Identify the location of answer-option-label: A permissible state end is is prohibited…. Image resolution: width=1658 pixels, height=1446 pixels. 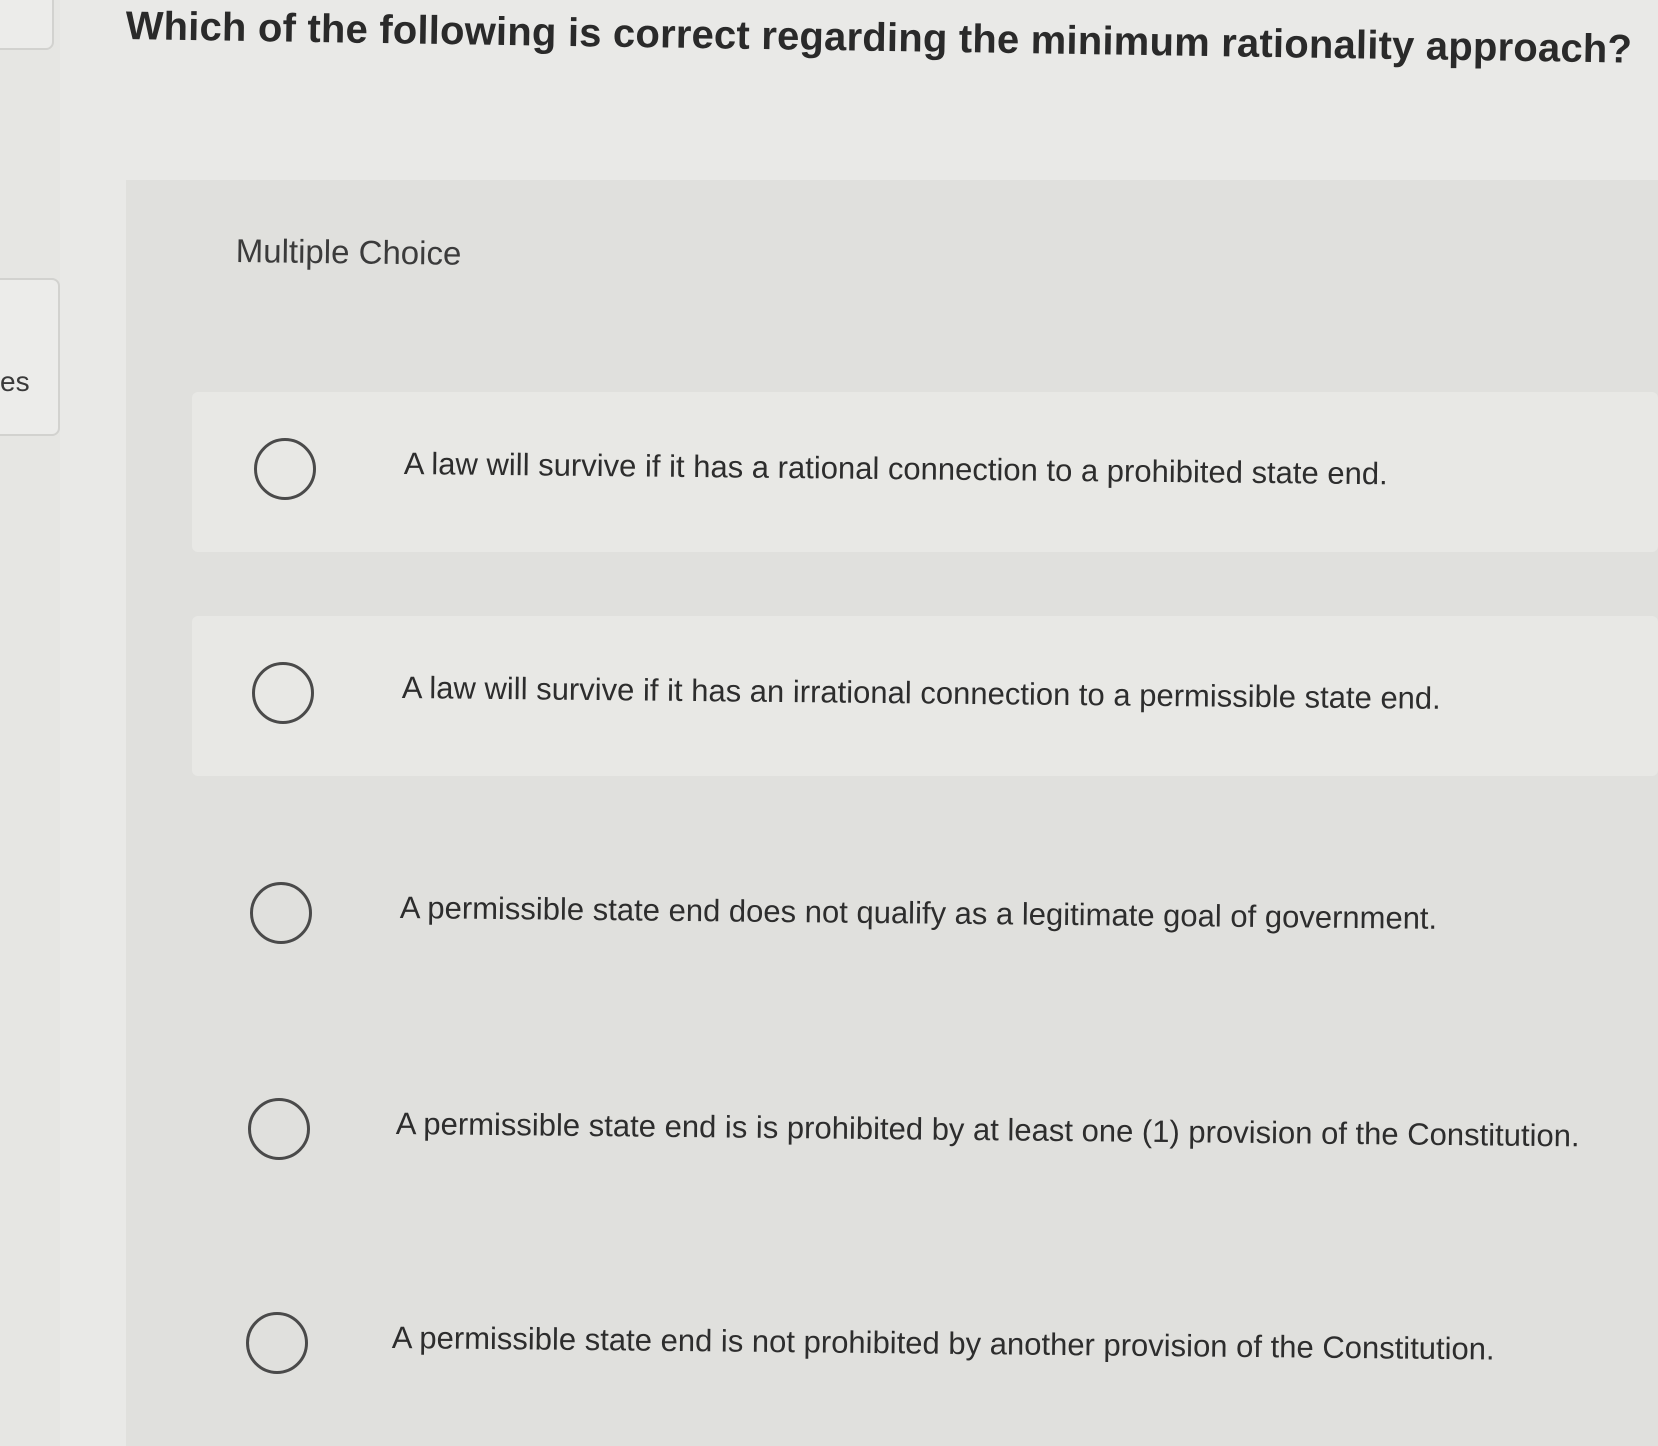
(987, 1130).